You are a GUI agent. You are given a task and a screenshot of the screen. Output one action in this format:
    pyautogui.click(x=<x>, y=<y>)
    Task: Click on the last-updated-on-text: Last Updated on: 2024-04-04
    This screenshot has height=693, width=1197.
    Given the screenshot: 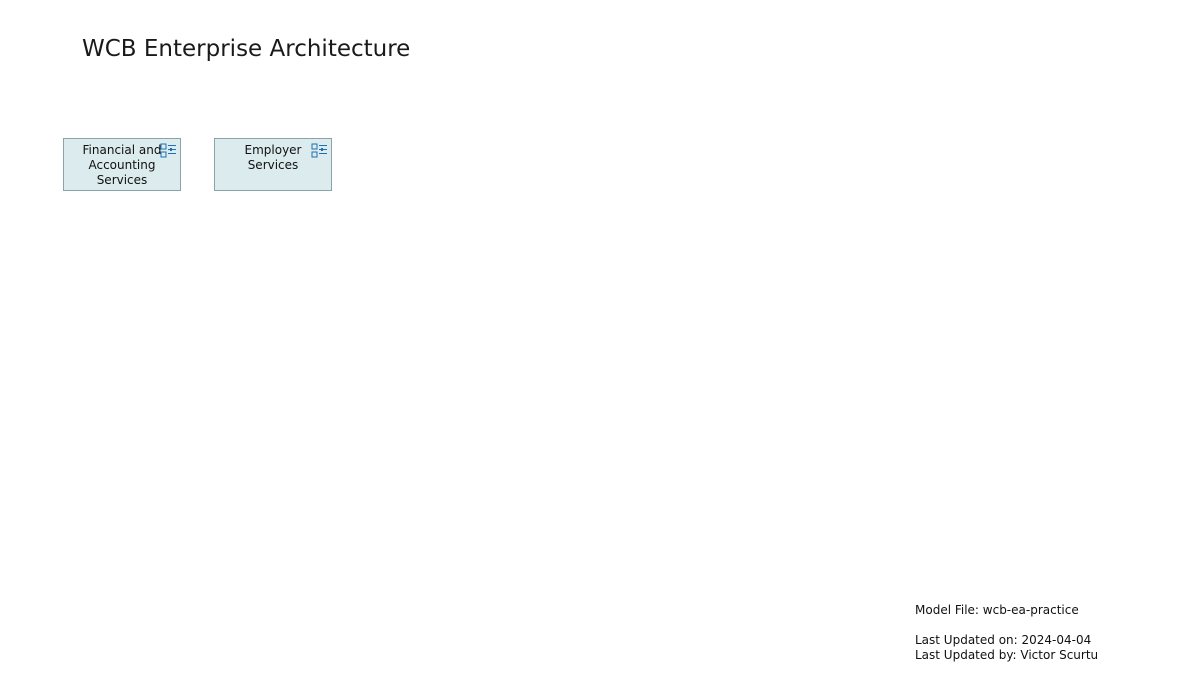 What is the action you would take?
    pyautogui.click(x=1003, y=640)
    